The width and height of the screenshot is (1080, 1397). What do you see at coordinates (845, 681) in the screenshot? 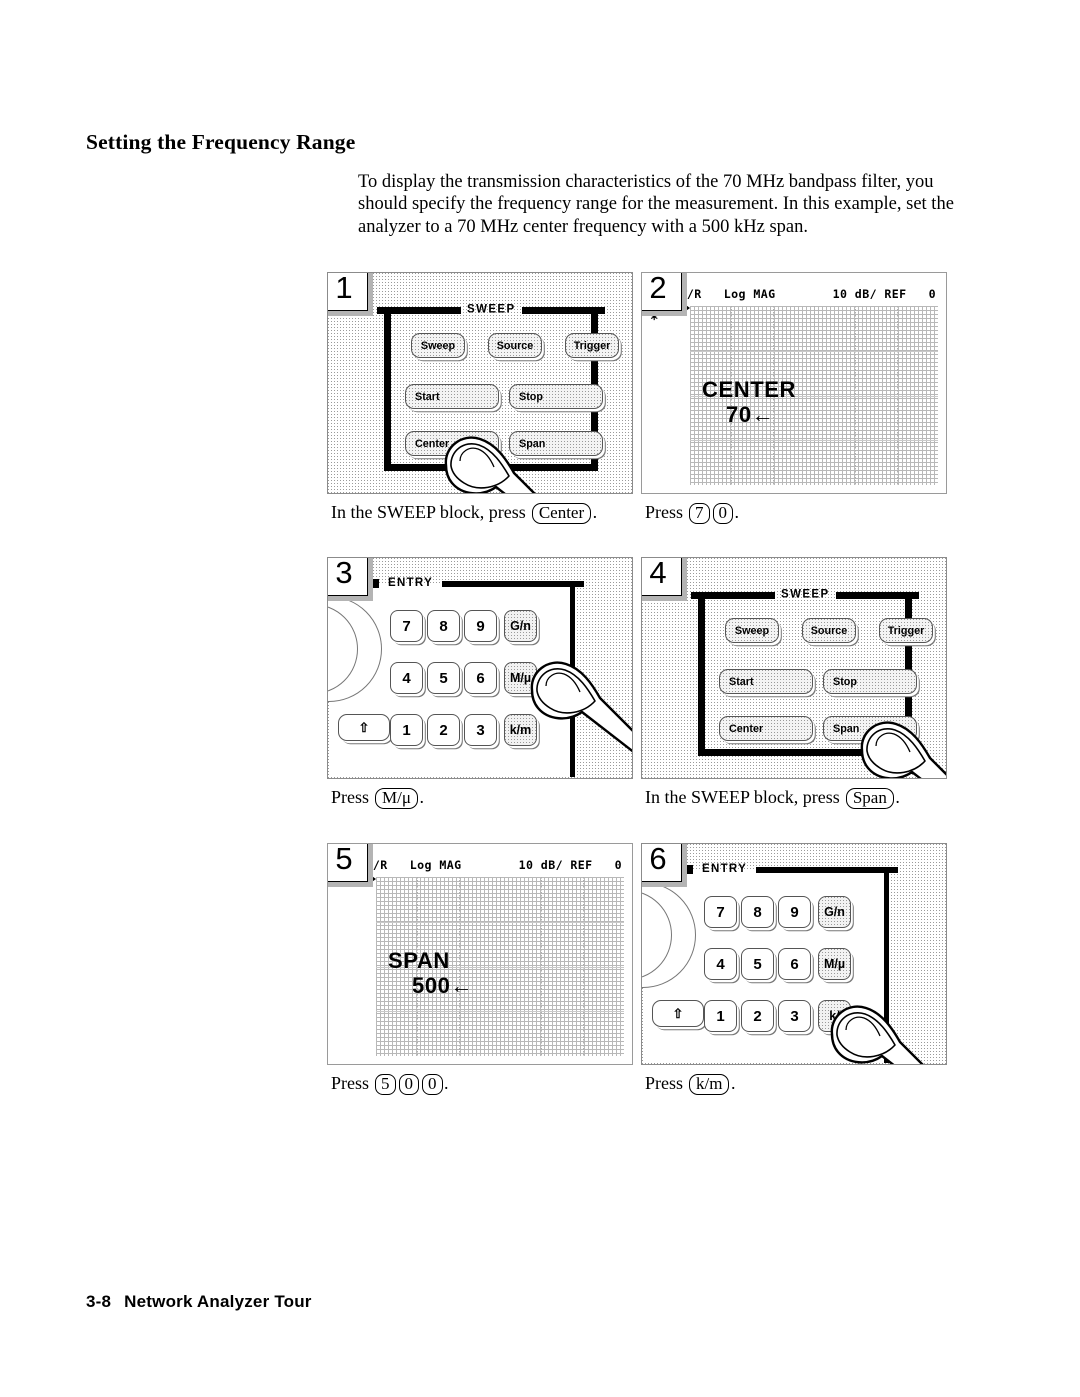
I see `button-label: Stop` at bounding box center [845, 681].